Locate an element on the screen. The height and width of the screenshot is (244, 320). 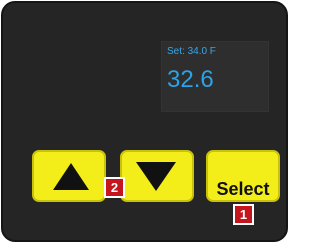
up-button is located at coordinates (69, 176).